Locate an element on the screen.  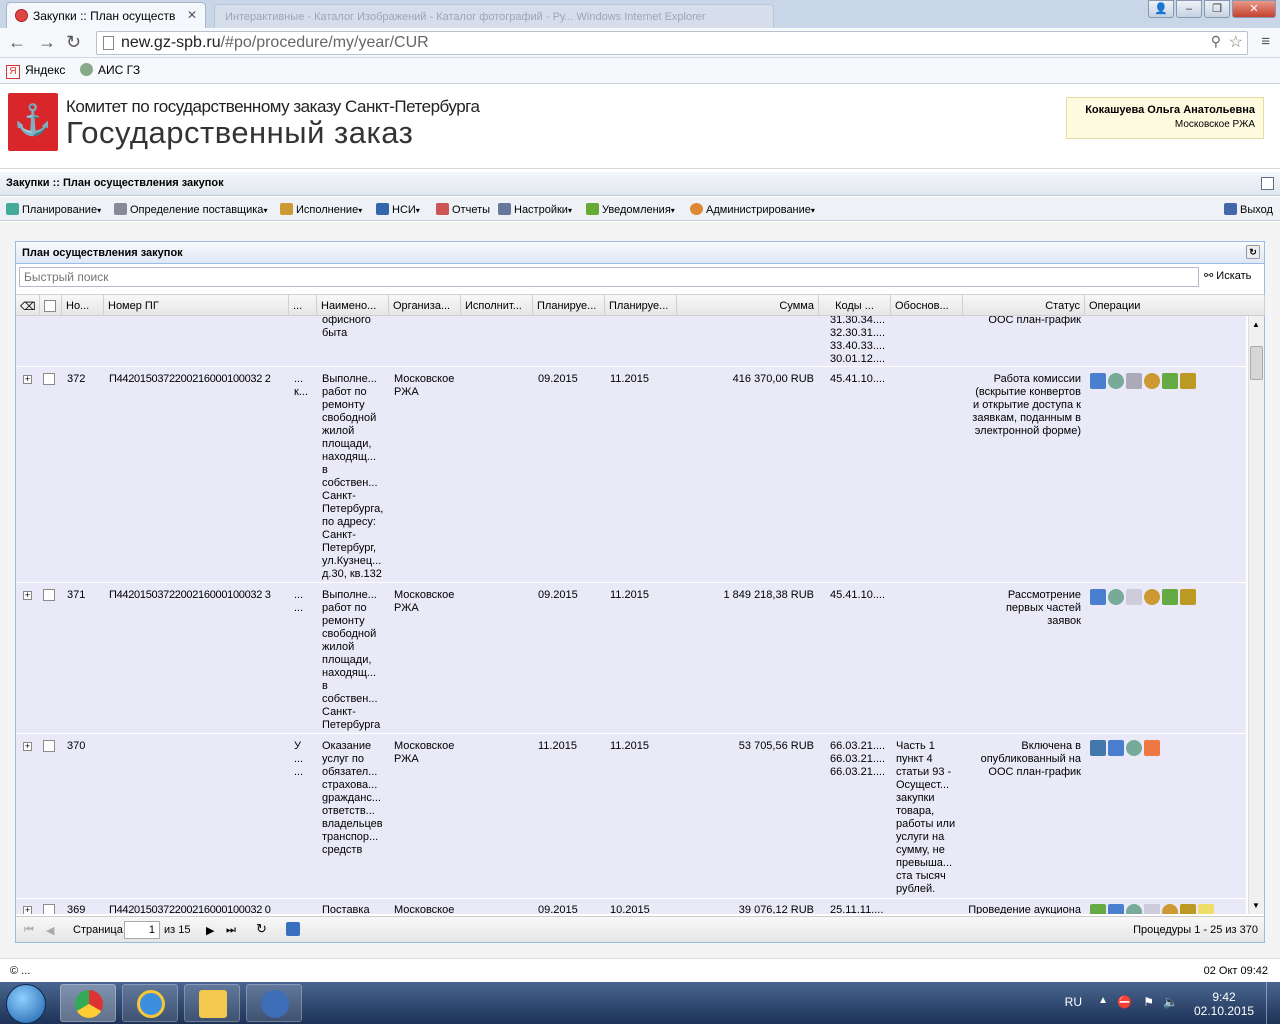
taskbar-ie is located at coordinates (150, 1003).